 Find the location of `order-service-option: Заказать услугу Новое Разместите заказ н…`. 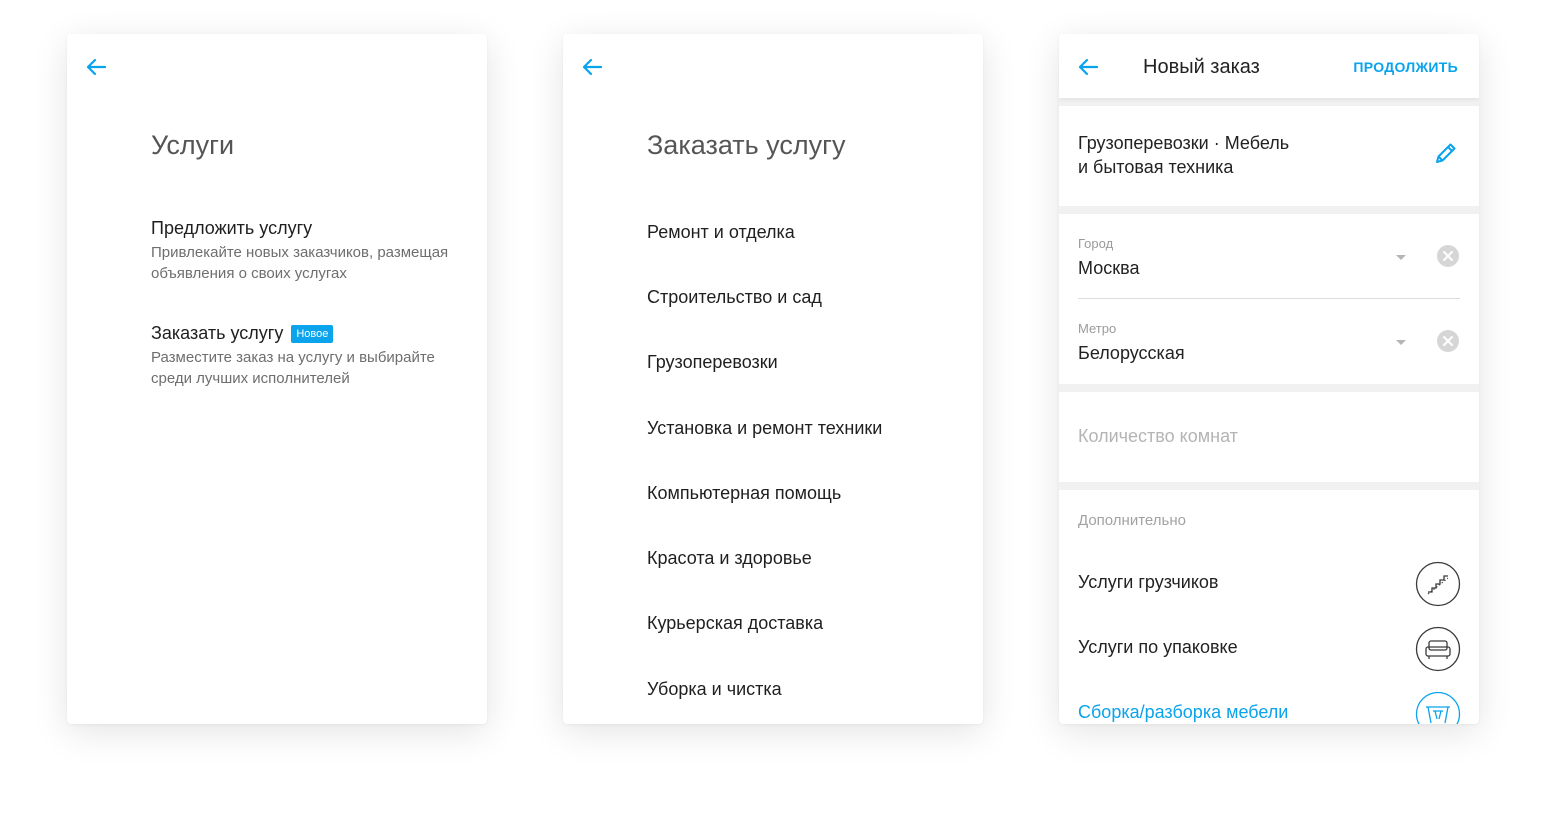

order-service-option: Заказать услугу Новое Разместите заказ н… is located at coordinates (311, 356).